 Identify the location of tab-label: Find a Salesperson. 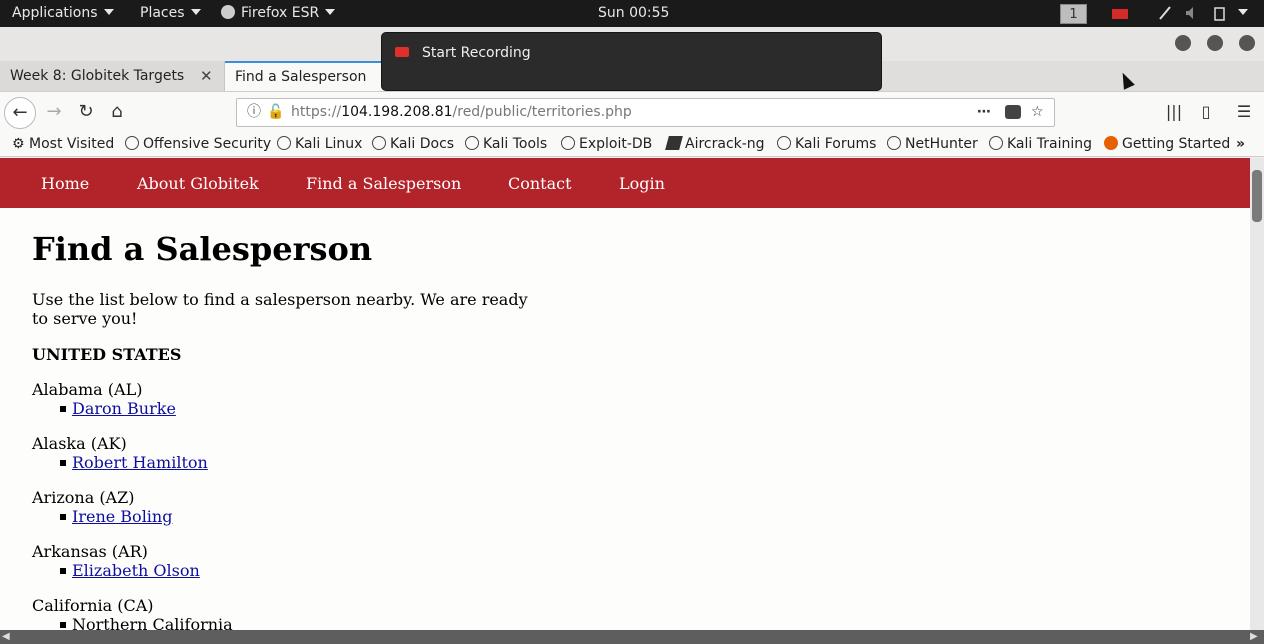
(301, 77).